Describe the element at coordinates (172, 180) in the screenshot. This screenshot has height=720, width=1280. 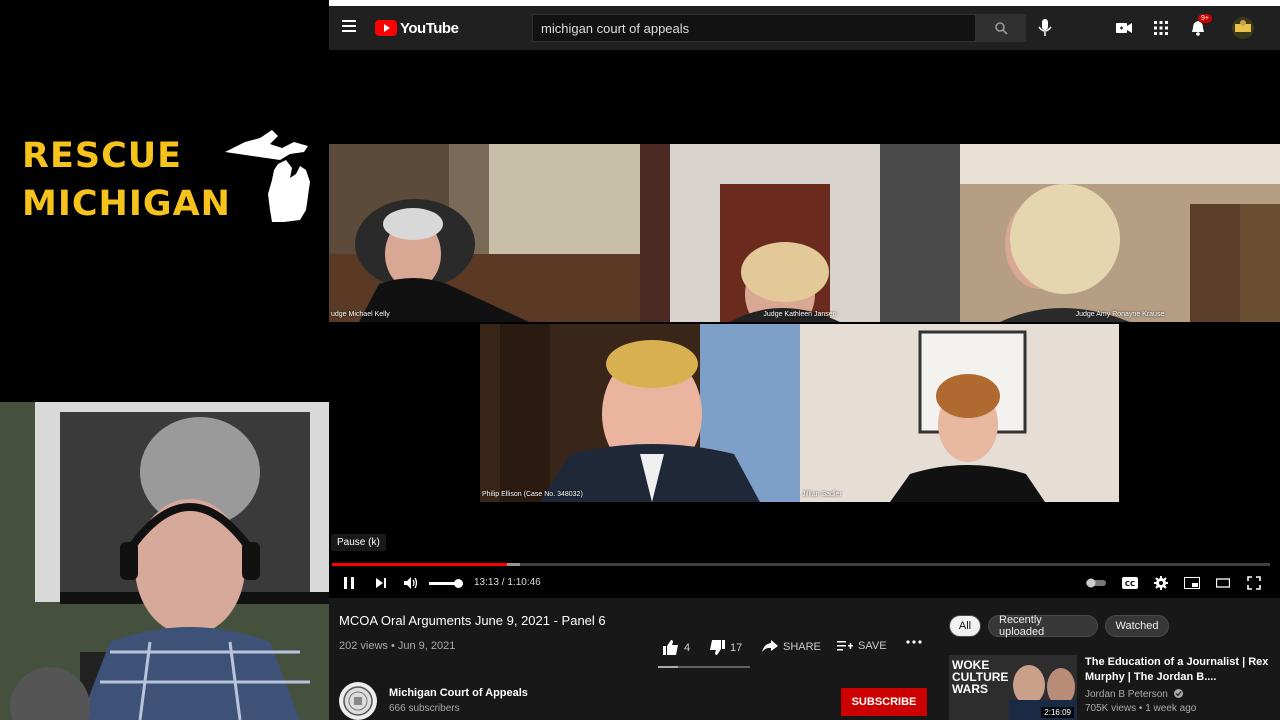
I see `rescue-michigan-logo: RESCUE MICHIGAN` at that location.